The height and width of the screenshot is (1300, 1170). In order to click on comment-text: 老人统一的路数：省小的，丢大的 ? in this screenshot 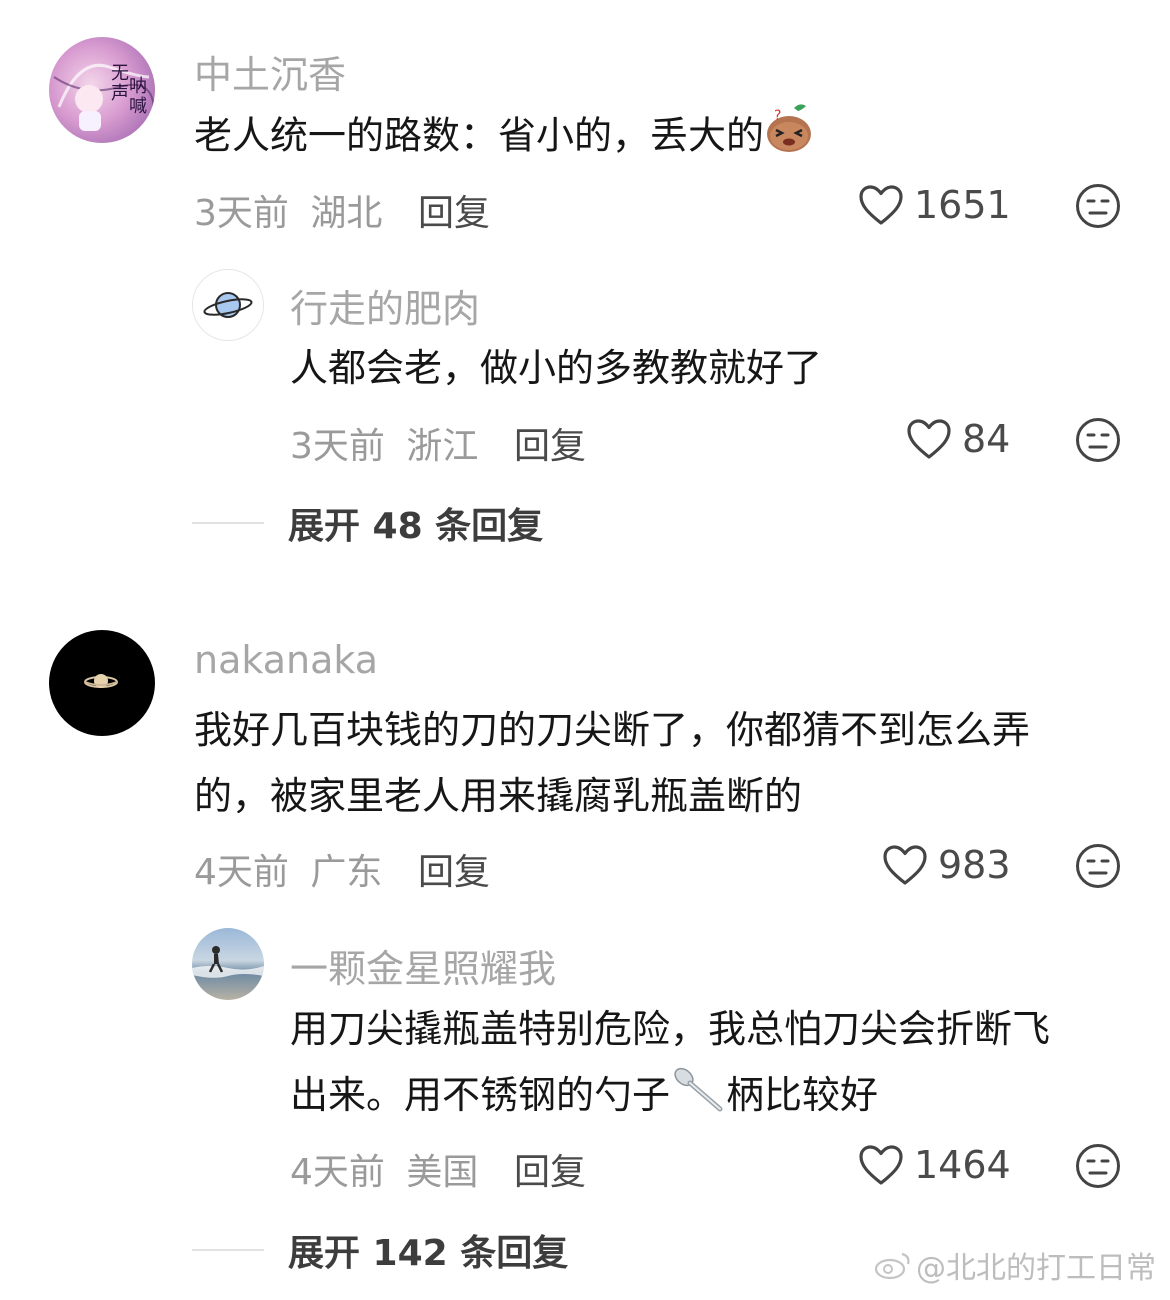, I will do `click(504, 138)`.